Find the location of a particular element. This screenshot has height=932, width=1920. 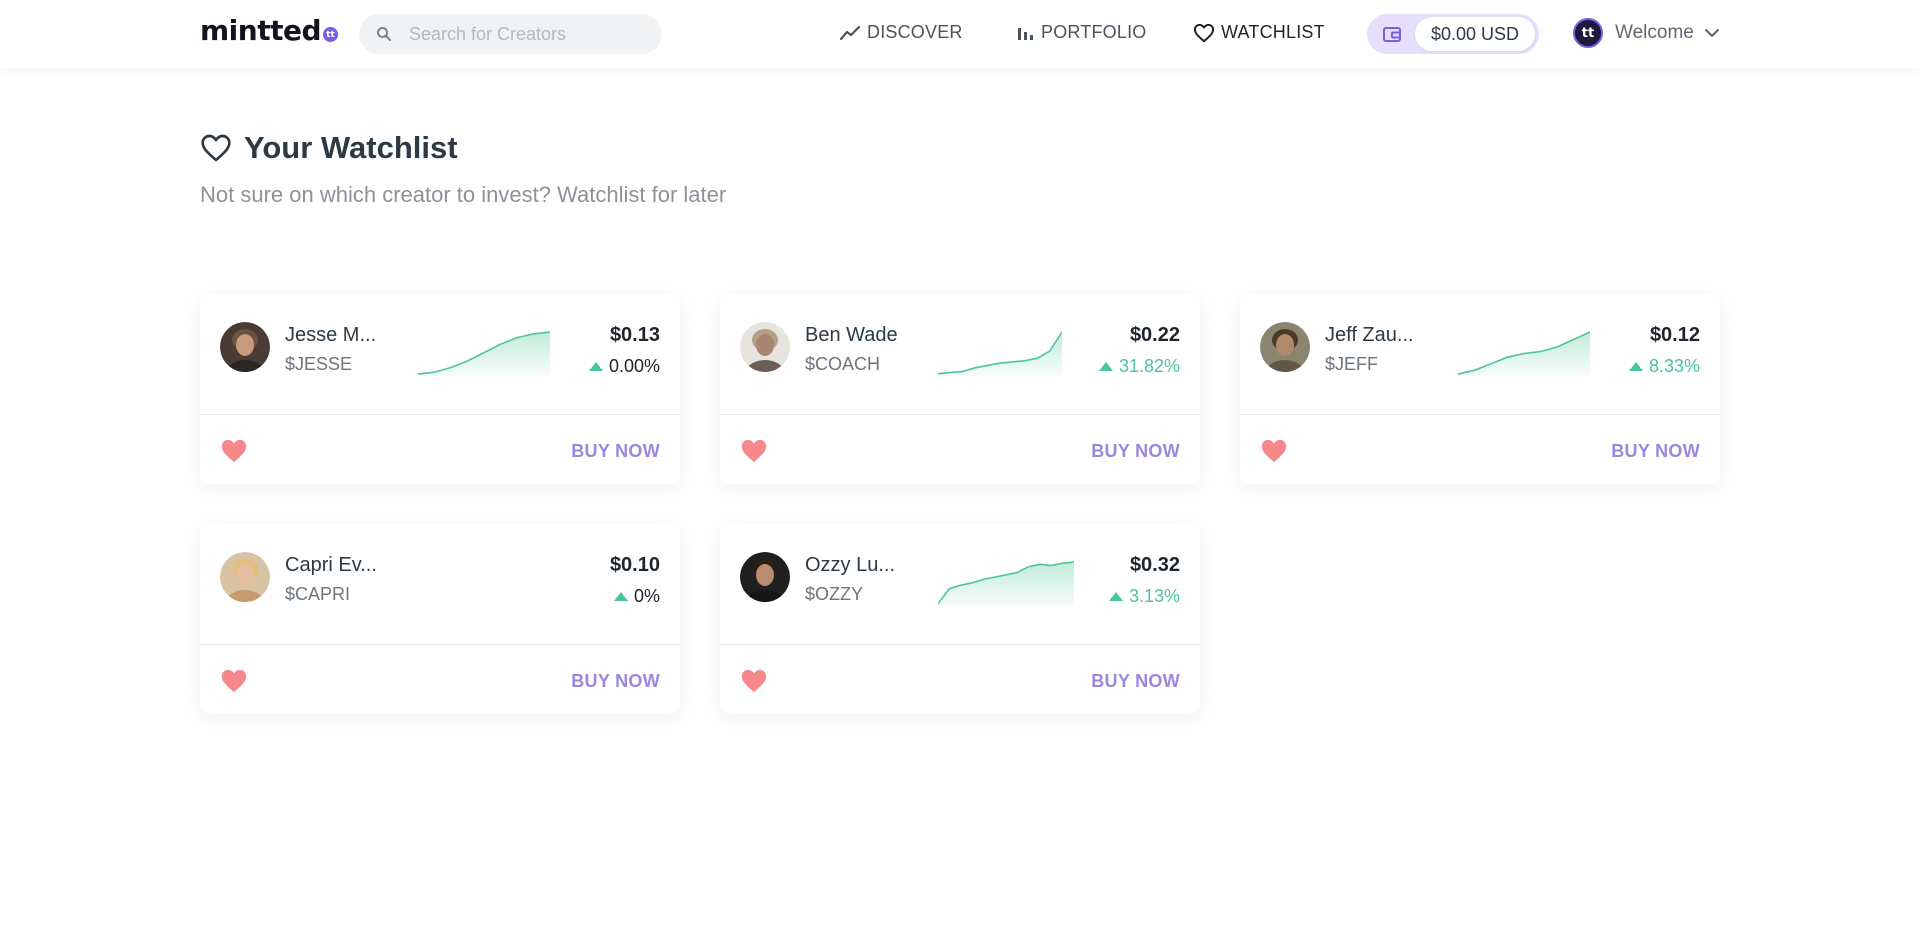

user-menu: tt Welcome is located at coordinates (1646, 33).